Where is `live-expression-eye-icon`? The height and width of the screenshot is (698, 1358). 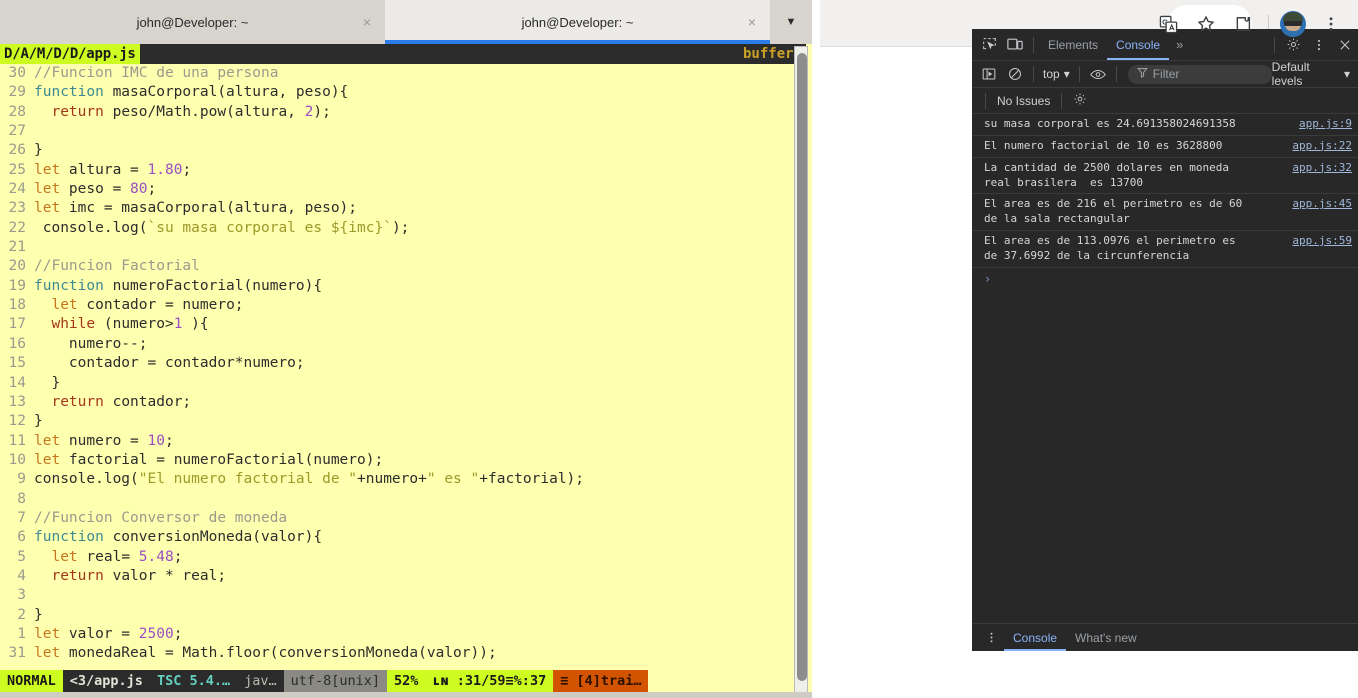 live-expression-eye-icon is located at coordinates (1098, 74).